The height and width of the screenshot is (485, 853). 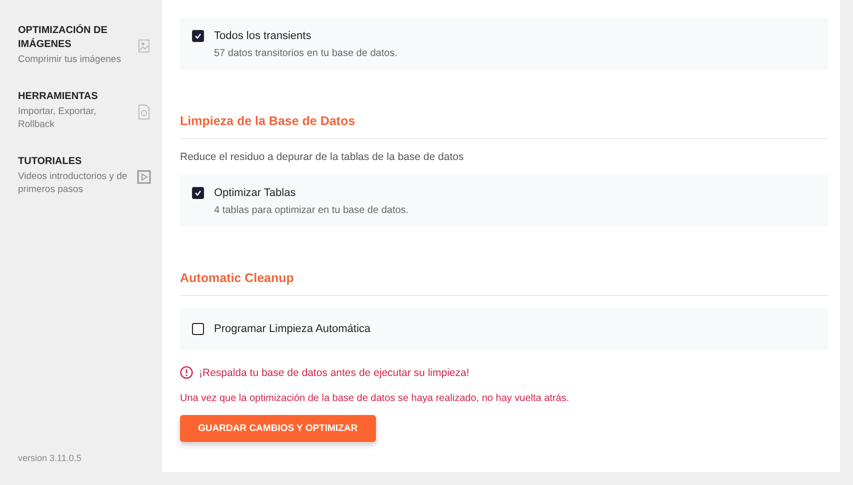 What do you see at coordinates (50, 458) in the screenshot?
I see `version-label: version 3.11.0.5` at bounding box center [50, 458].